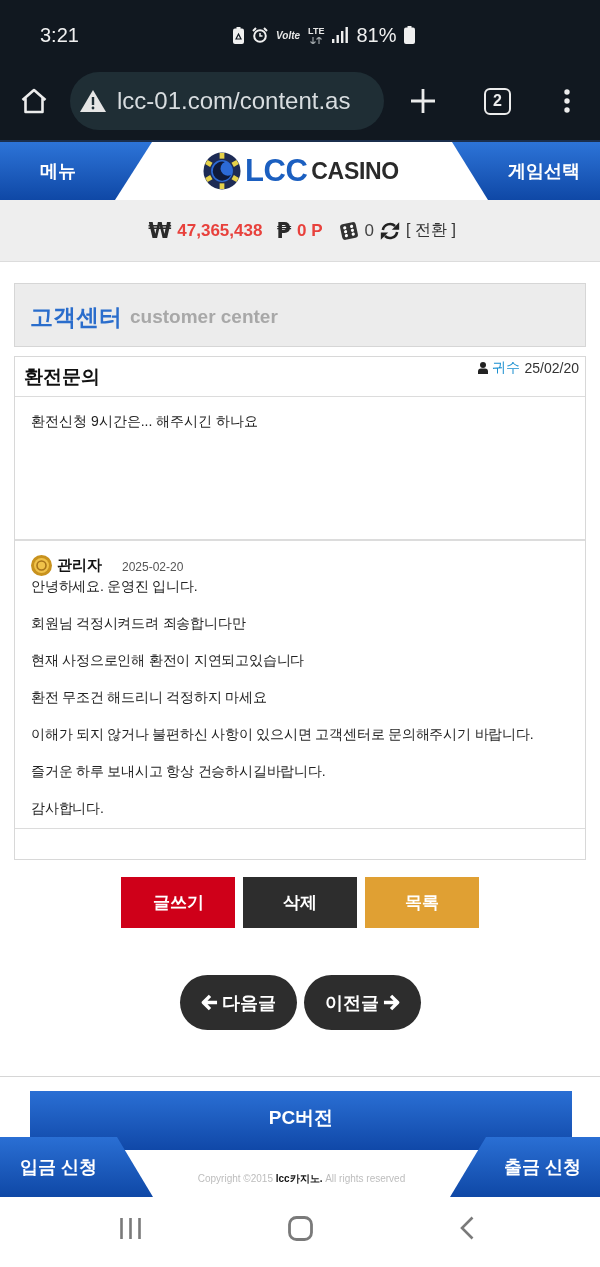 This screenshot has height=1267, width=600. What do you see at coordinates (301, 1120) in the screenshot?
I see `pc-version-button: PC버전` at bounding box center [301, 1120].